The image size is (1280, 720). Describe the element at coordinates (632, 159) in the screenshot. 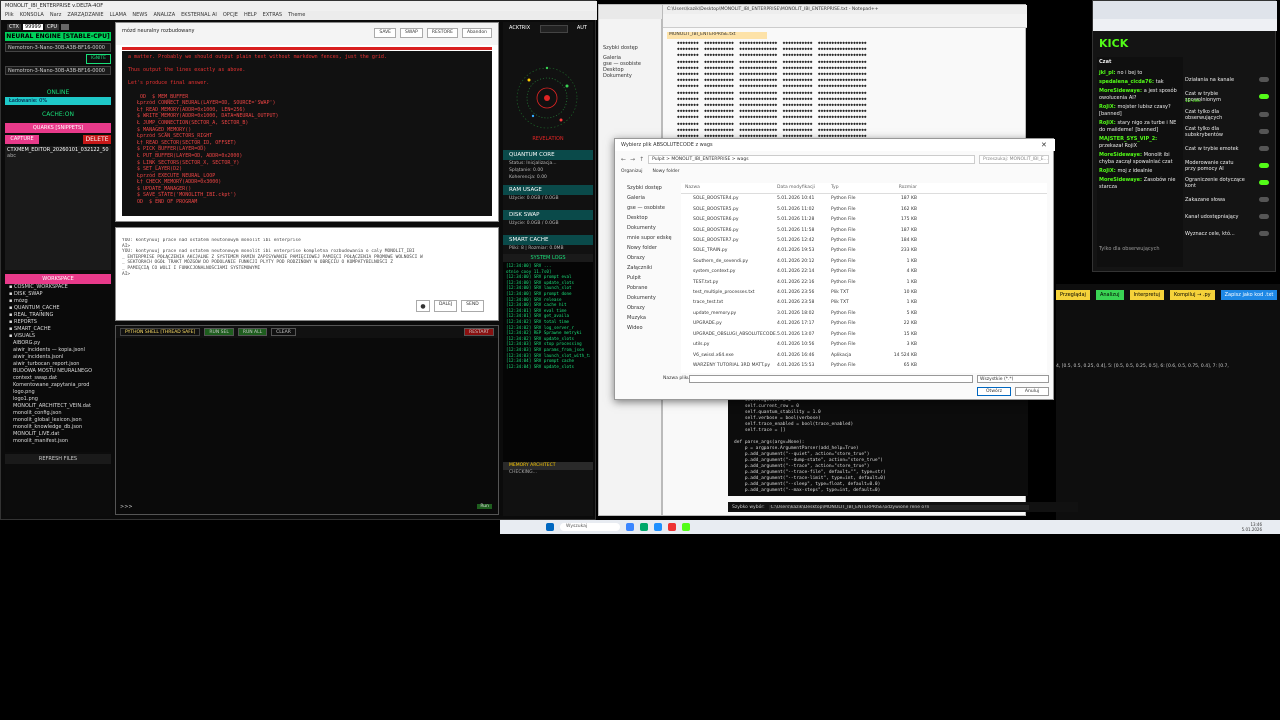

I see `forward-arrow-icon: →` at that location.